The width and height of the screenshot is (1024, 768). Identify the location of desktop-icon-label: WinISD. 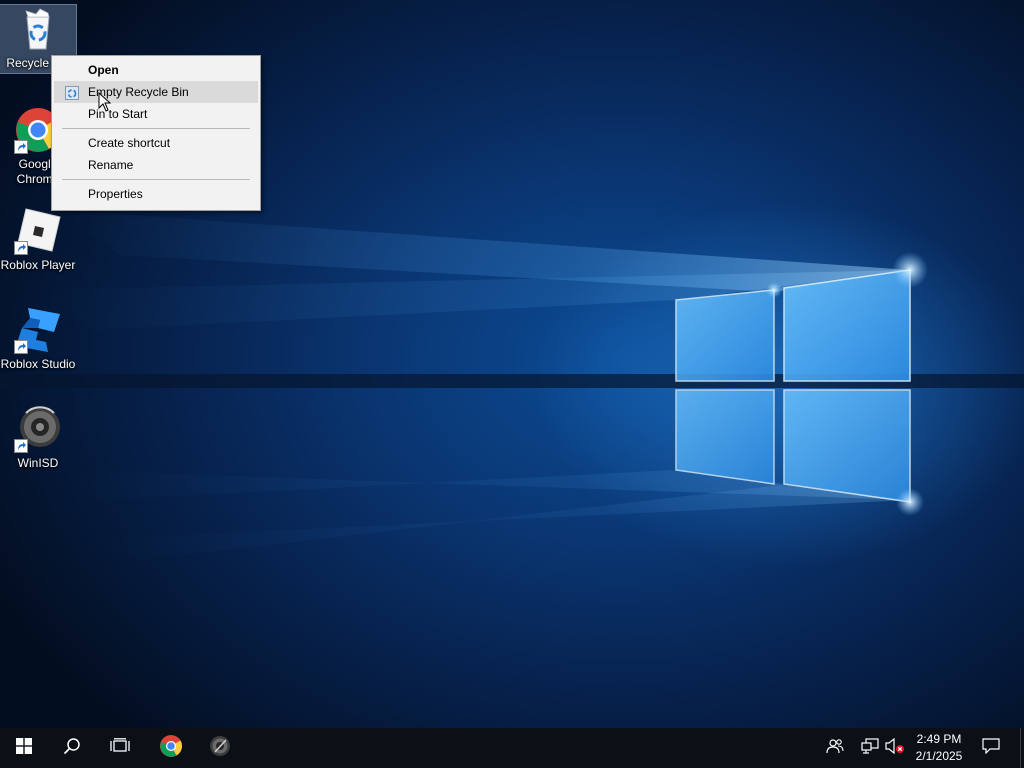
(38, 463).